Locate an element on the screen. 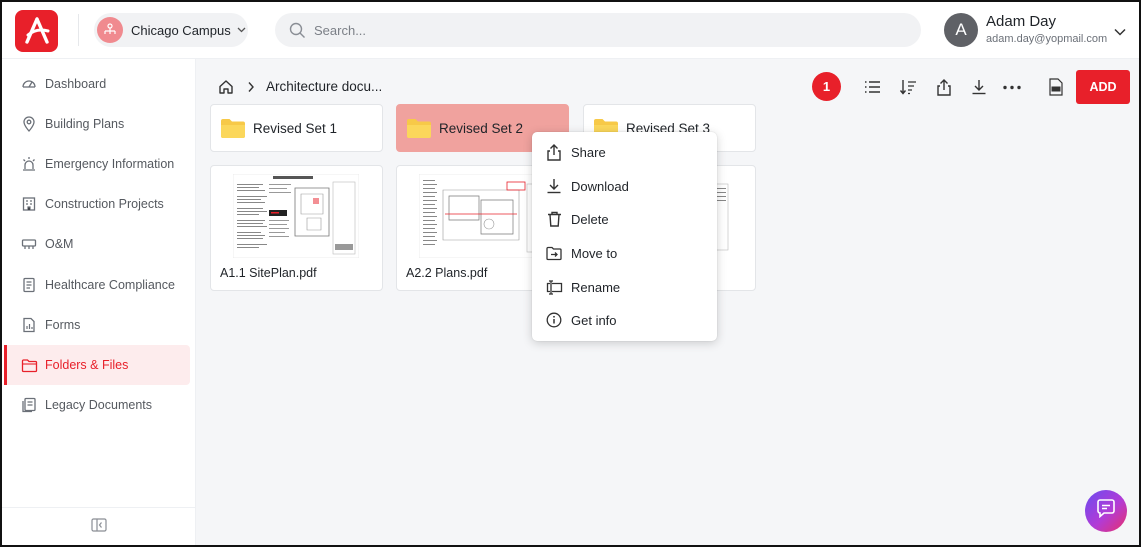 The width and height of the screenshot is (1141, 547). sidebar-item-healthcare-compliance: Healthcare Compliance is located at coordinates (97, 285).